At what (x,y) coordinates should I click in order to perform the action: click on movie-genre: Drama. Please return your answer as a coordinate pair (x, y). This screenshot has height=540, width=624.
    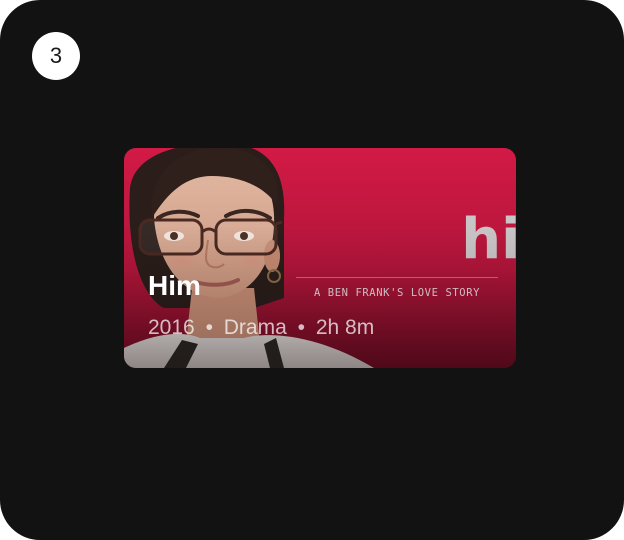
    Looking at the image, I should click on (255, 327).